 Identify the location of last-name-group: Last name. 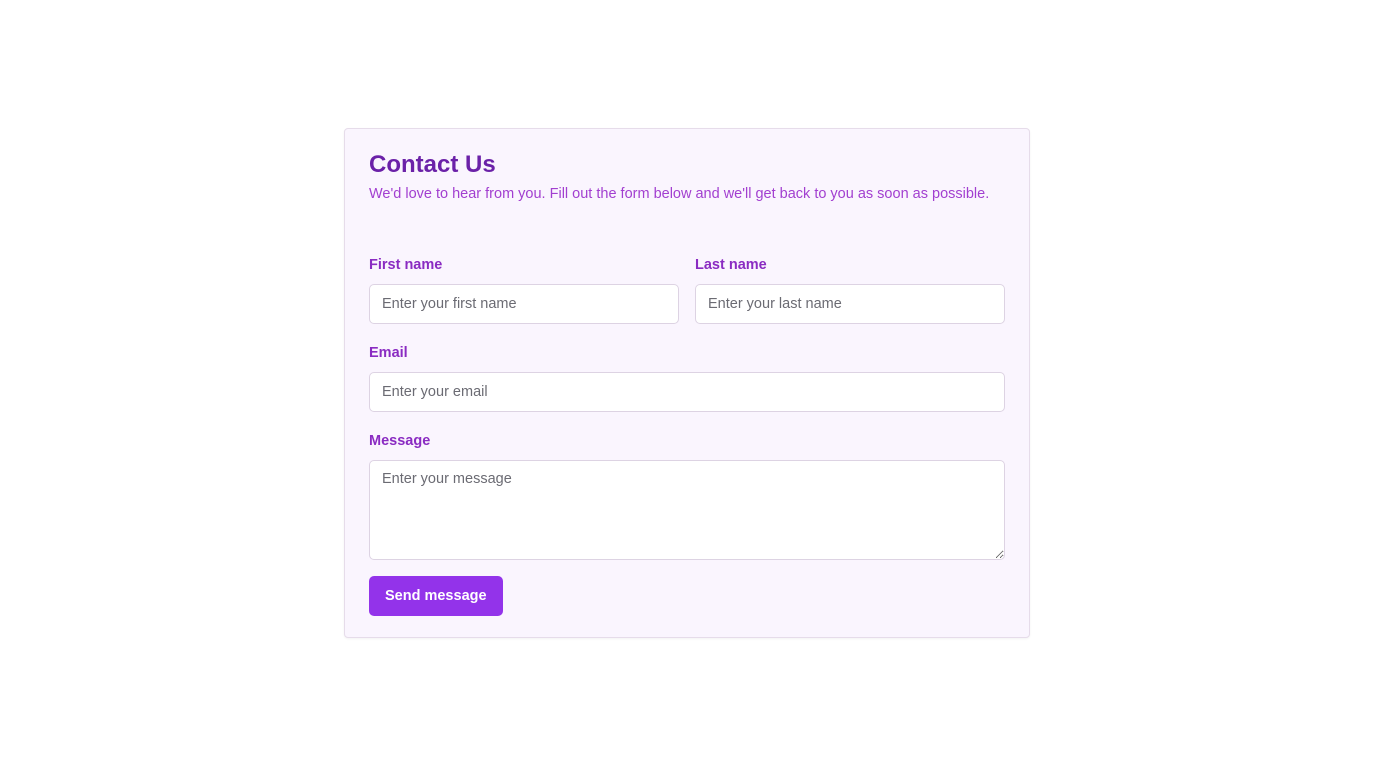
(850, 290).